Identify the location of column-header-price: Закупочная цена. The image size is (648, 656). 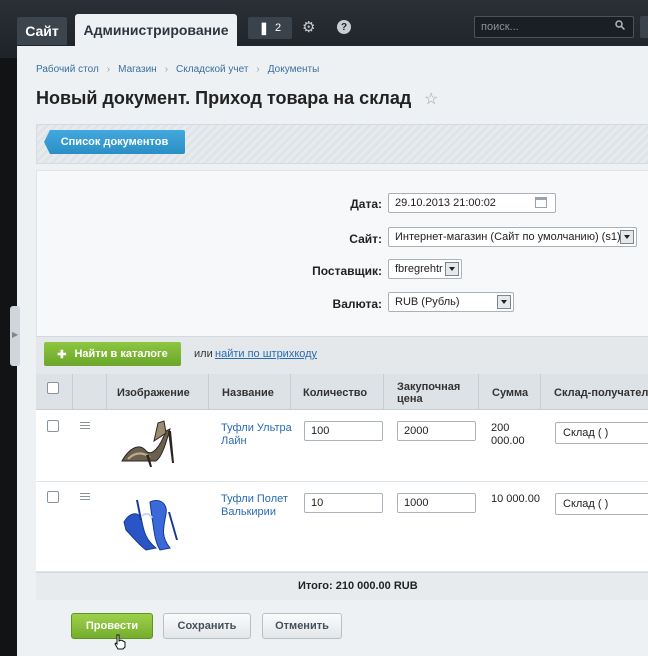
(428, 393).